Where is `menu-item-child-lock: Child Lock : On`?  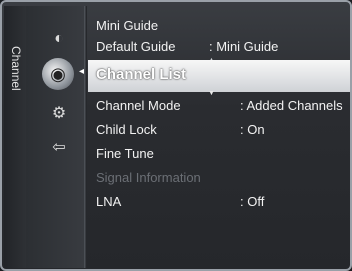
menu-item-child-lock: Child Lock : On is located at coordinates (180, 129).